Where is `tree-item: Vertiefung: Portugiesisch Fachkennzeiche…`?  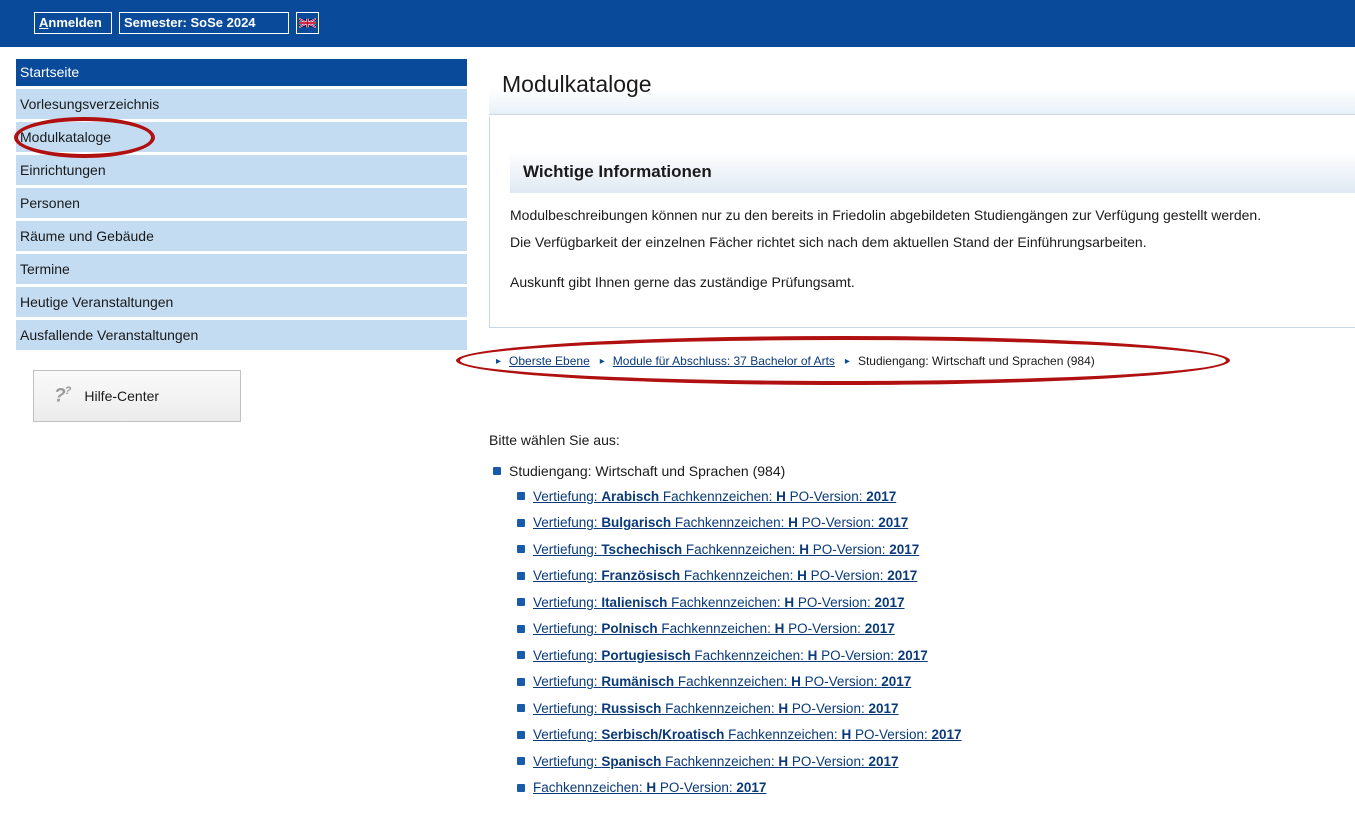
tree-item: Vertiefung: Portugiesisch Fachkennzeiche… is located at coordinates (739, 655).